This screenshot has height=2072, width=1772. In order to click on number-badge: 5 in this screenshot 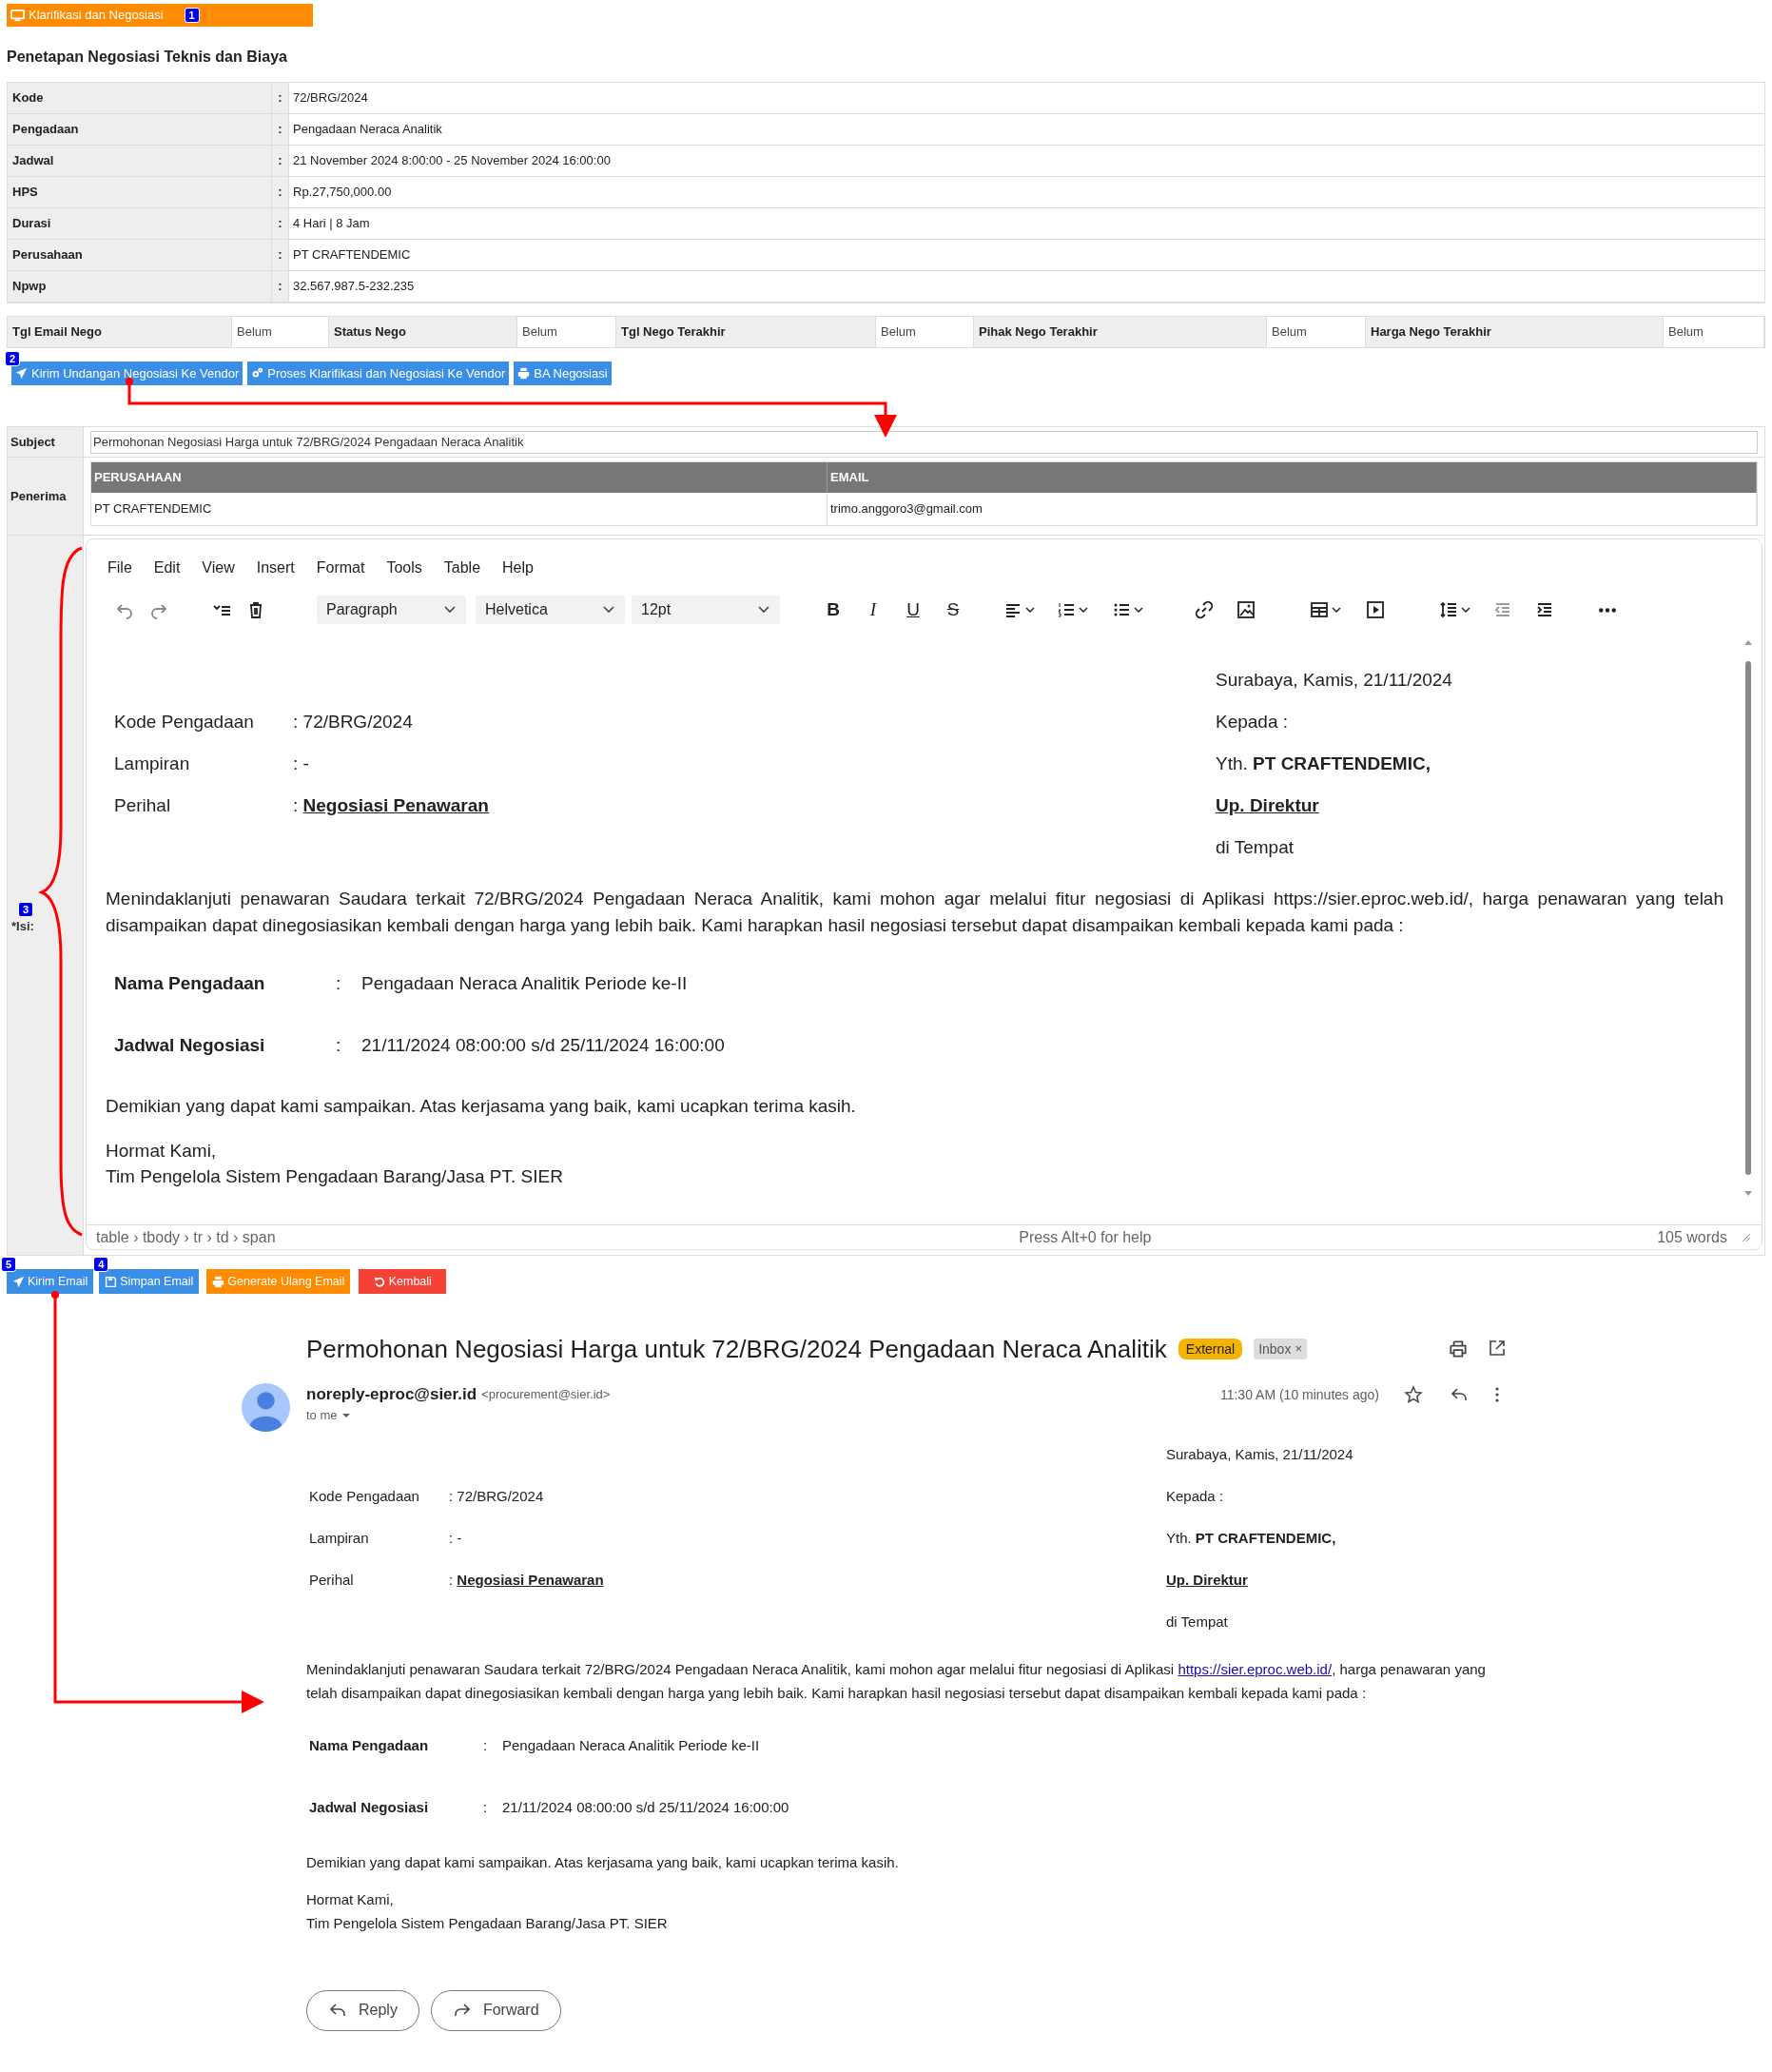, I will do `click(9, 1264)`.